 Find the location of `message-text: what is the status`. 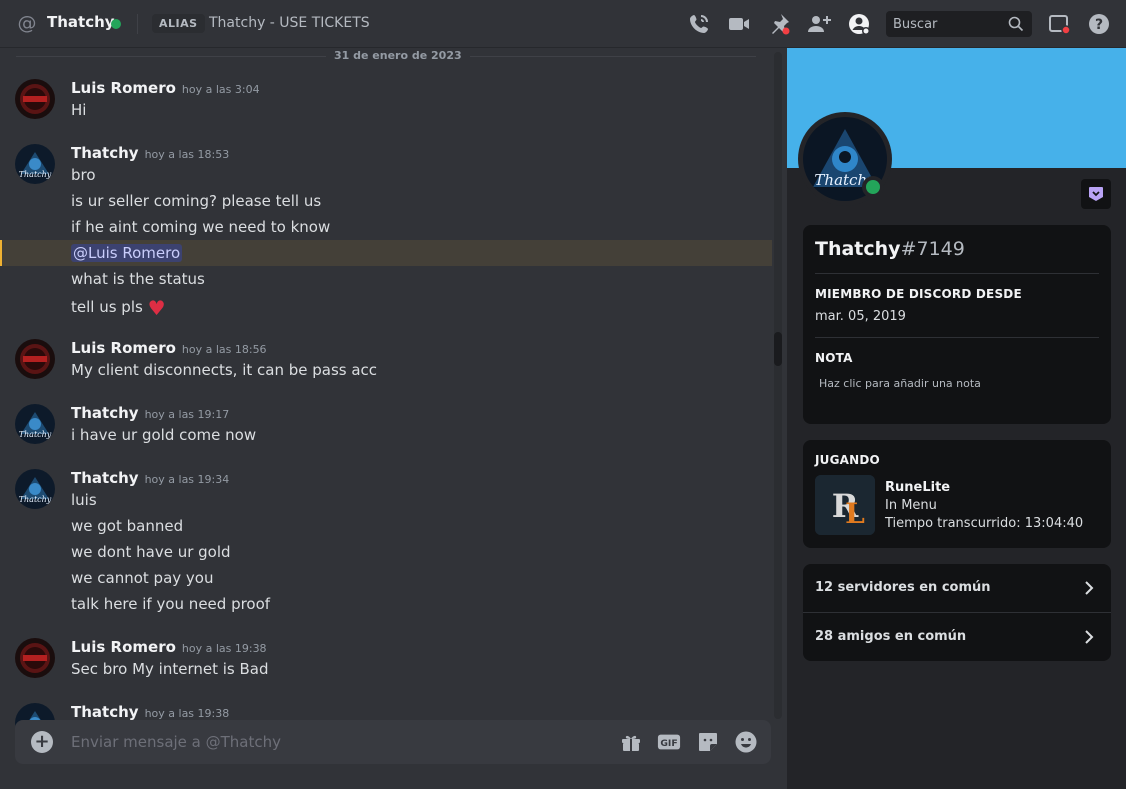

message-text: what is the status is located at coordinates (138, 279).